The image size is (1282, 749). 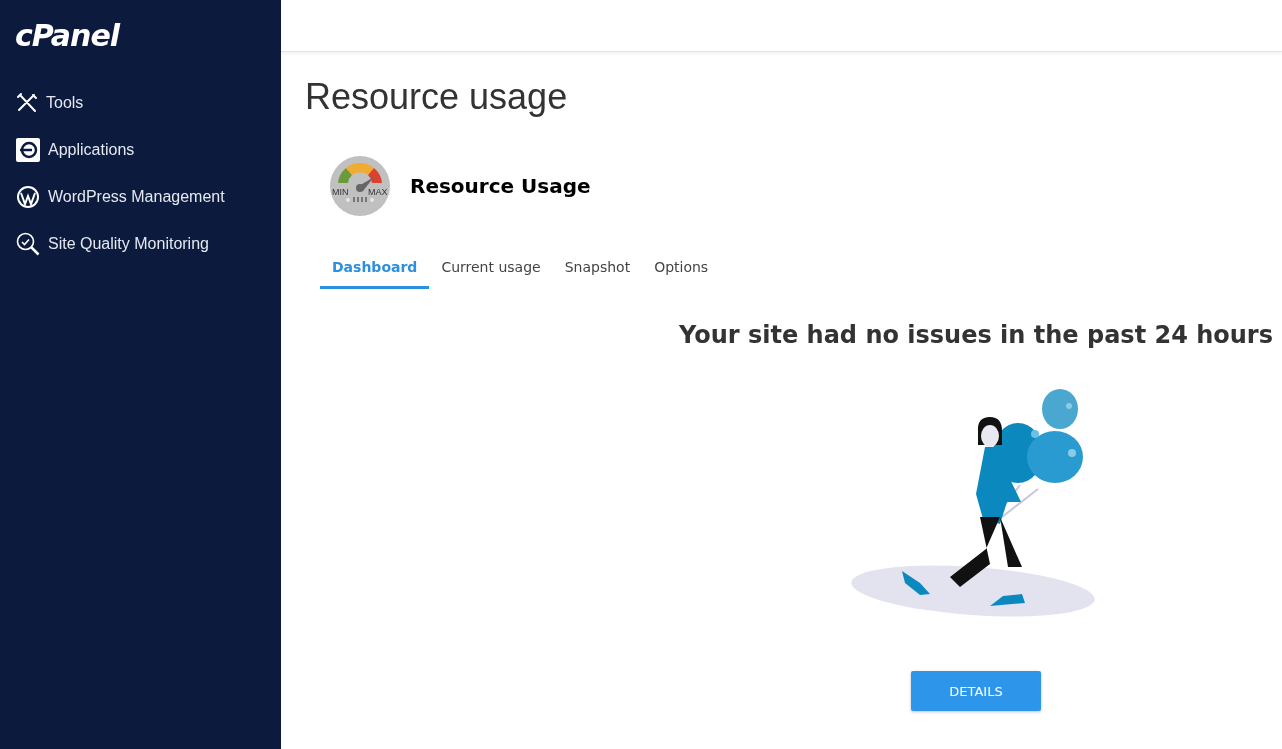 What do you see at coordinates (28, 243) in the screenshot?
I see `magnifier-check-icon` at bounding box center [28, 243].